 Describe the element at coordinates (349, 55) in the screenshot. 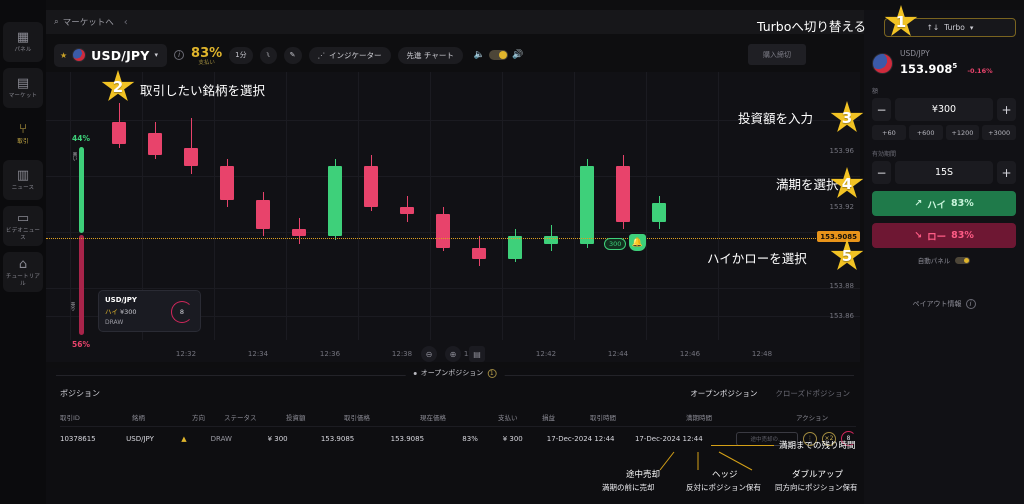

I see `indicators-button: ⋰ インジケーター` at that location.